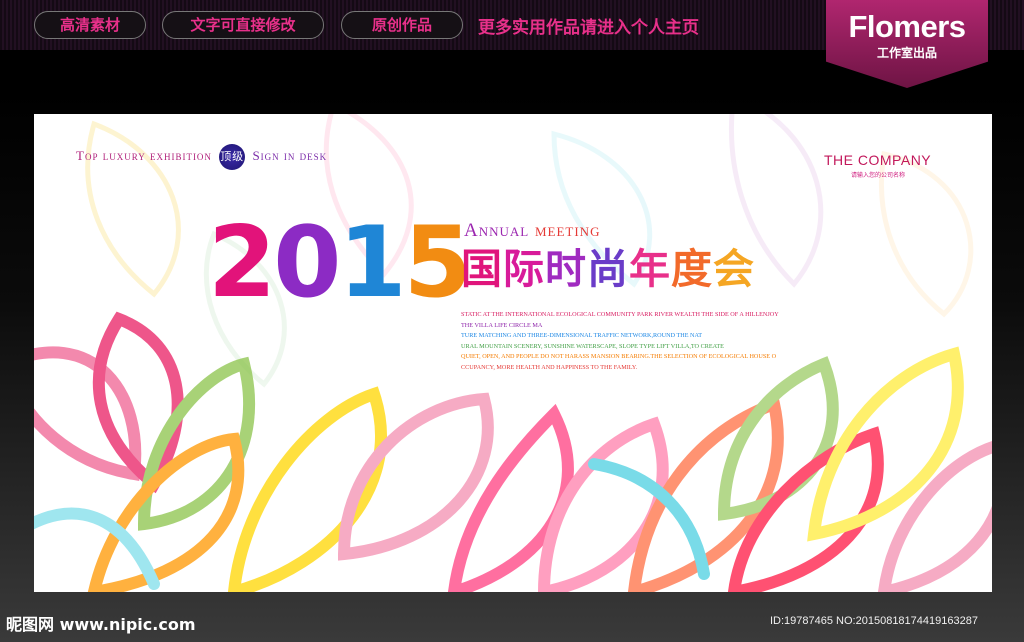 The image size is (1024, 642). Describe the element at coordinates (243, 25) in the screenshot. I see `pill-editable-text: 文字可直接修改` at that location.